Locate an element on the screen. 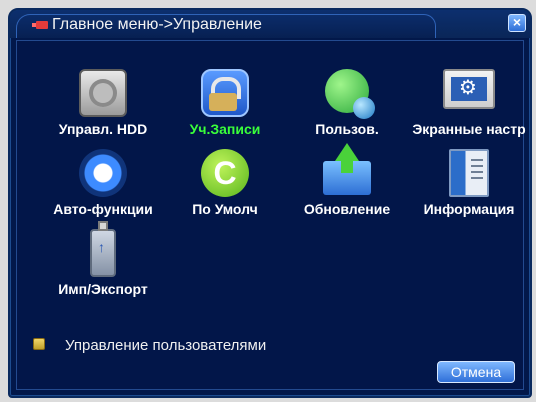 The width and height of the screenshot is (536, 402). menu-item-label: По Умолч is located at coordinates (225, 209).